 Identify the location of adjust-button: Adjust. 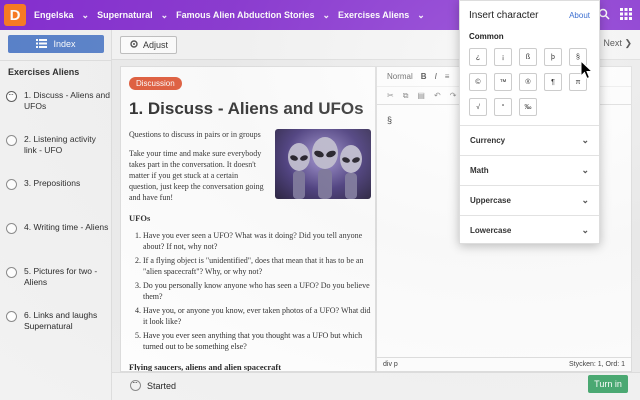
(149, 45).